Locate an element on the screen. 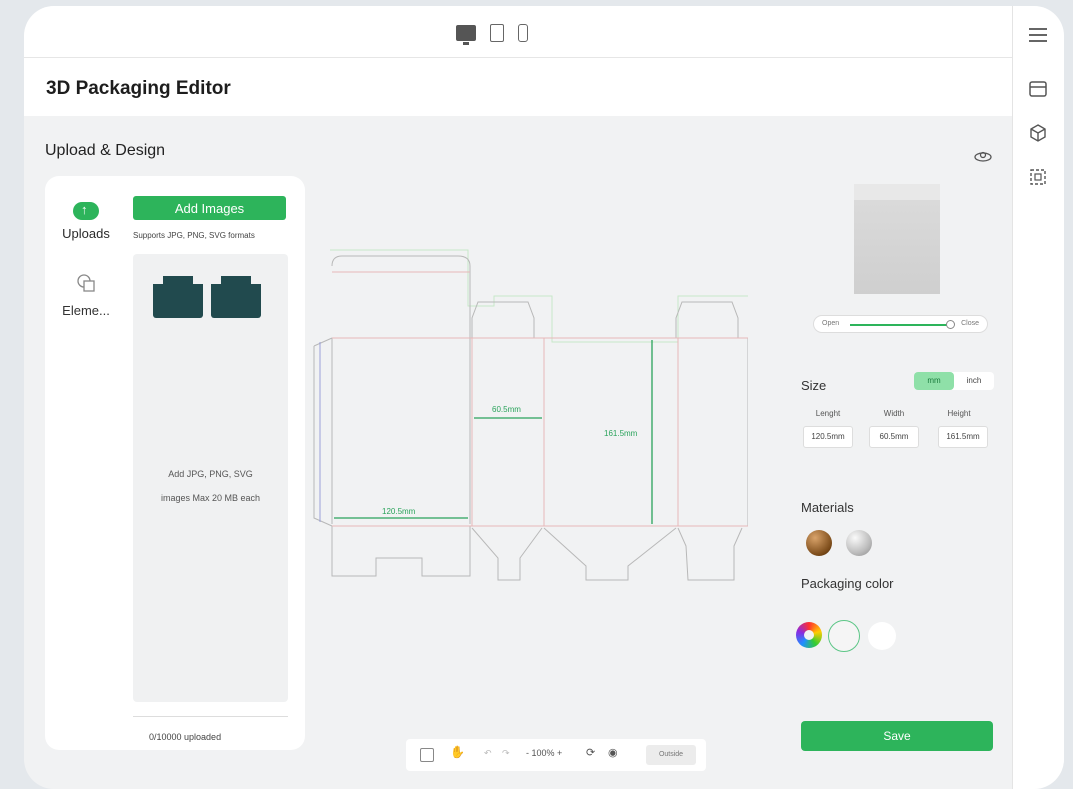 Image resolution: width=1073 pixels, height=789 pixels. hamburger-menu-icon is located at coordinates (1038, 35).